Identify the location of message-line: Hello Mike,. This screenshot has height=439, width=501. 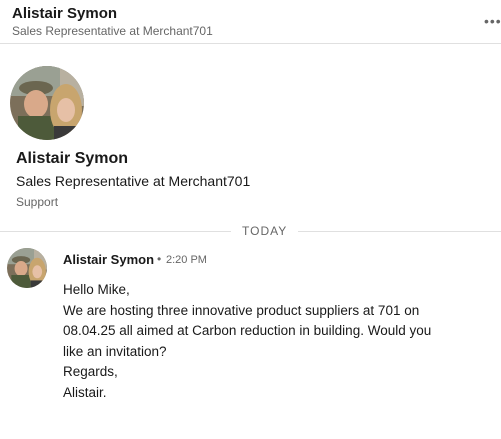
(96, 289).